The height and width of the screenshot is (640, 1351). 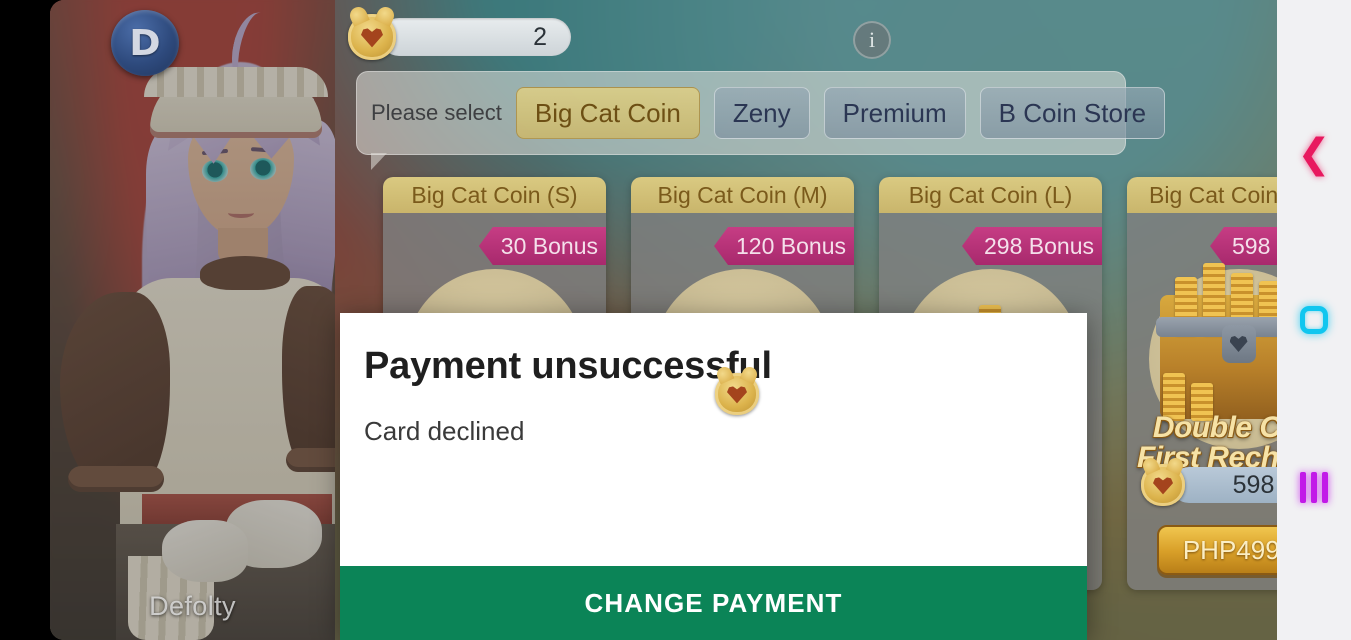 What do you see at coordinates (192, 606) in the screenshot?
I see `character-name: Defolty` at bounding box center [192, 606].